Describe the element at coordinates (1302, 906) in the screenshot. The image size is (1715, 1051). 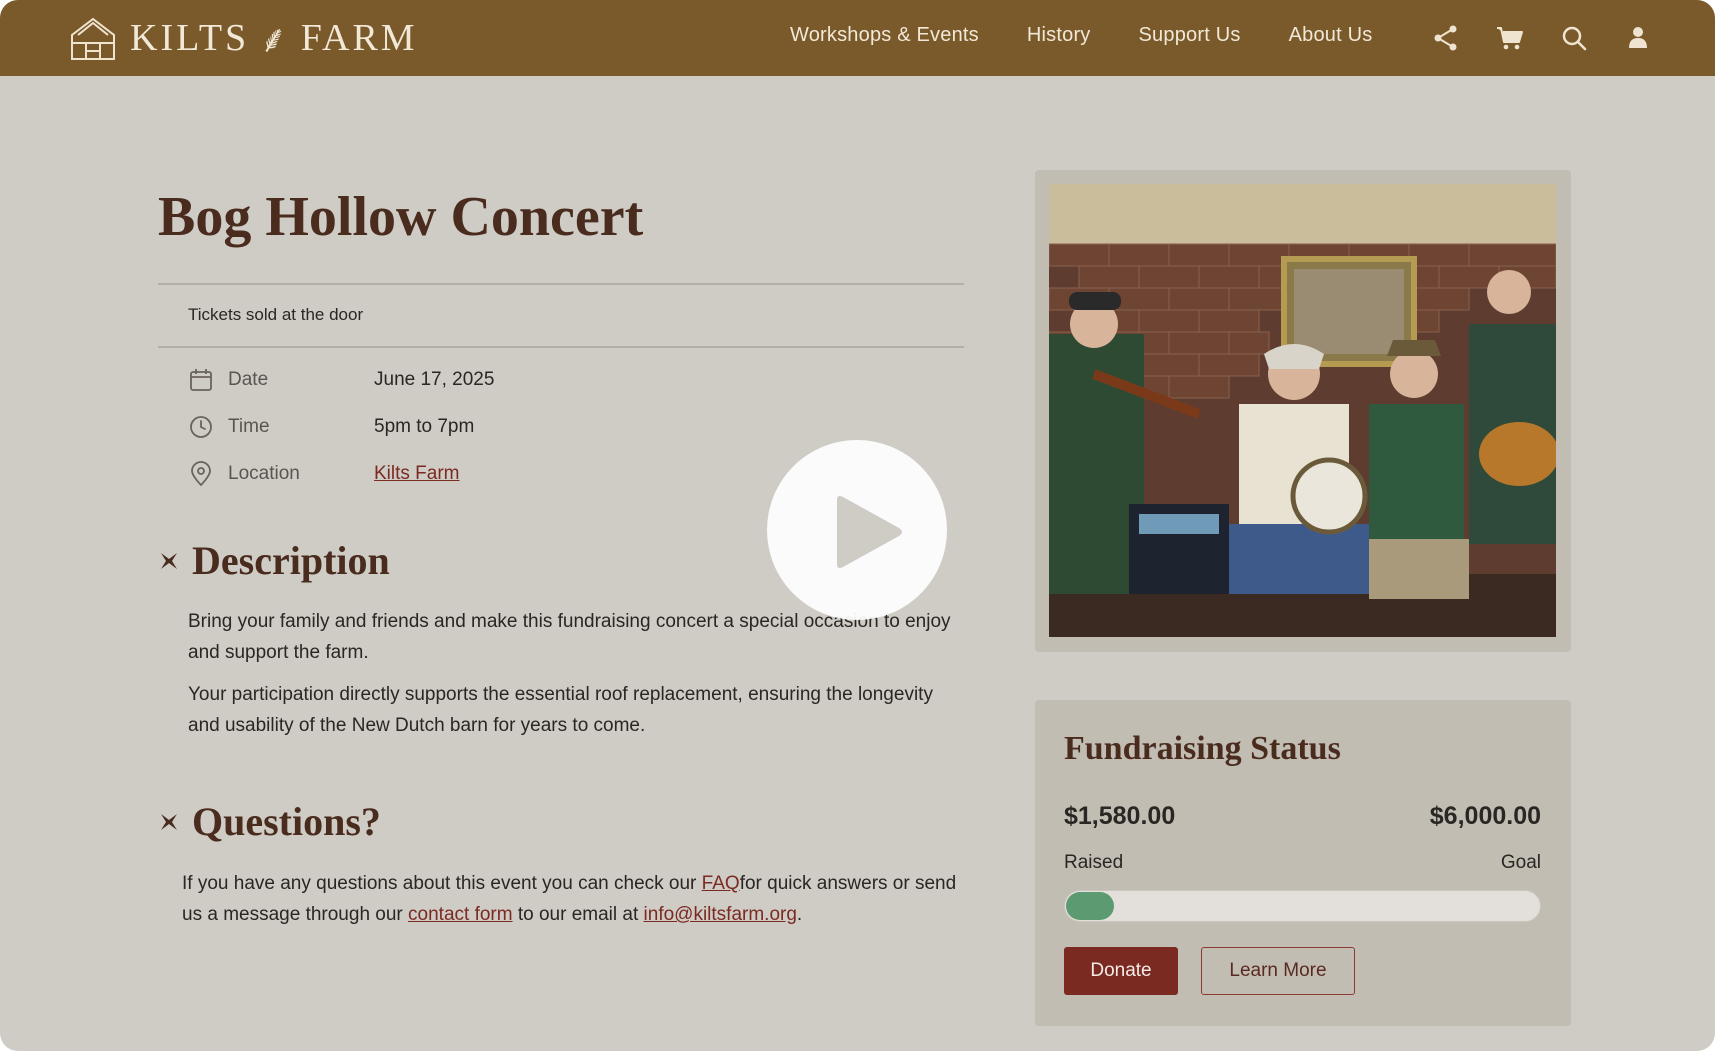
I see `progress-bar` at that location.